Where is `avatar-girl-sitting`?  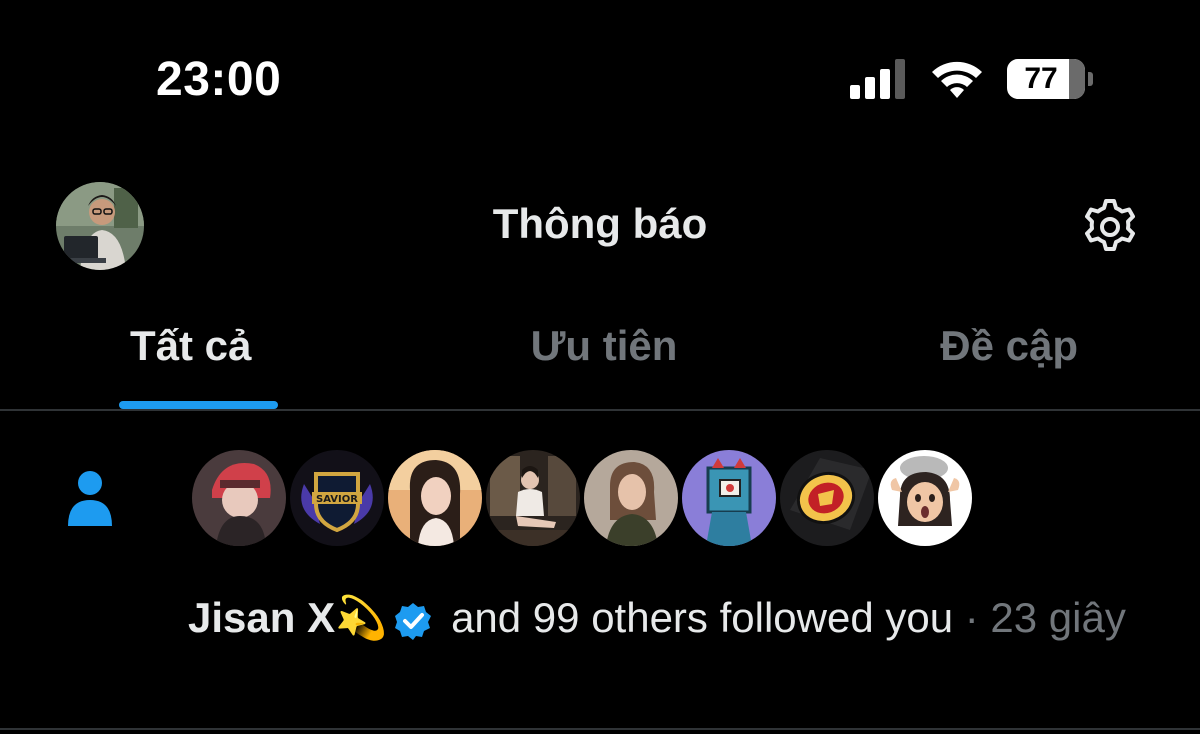
avatar-girl-sitting is located at coordinates (533, 498).